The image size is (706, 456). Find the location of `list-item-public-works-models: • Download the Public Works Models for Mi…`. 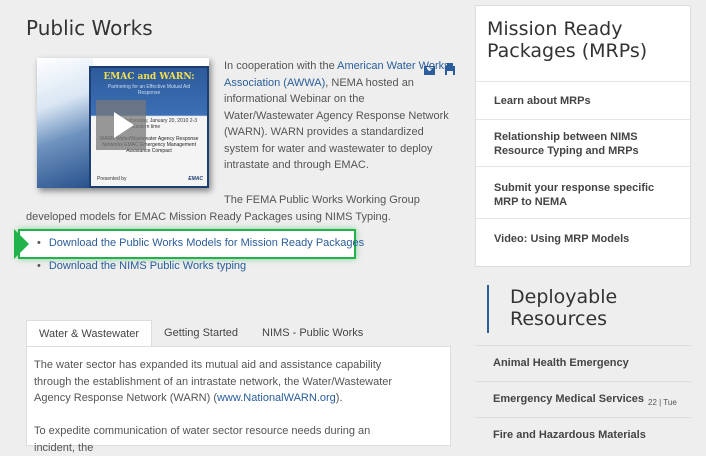

list-item-public-works-models: • Download the Public Works Models for Mi… is located at coordinates (200, 243).